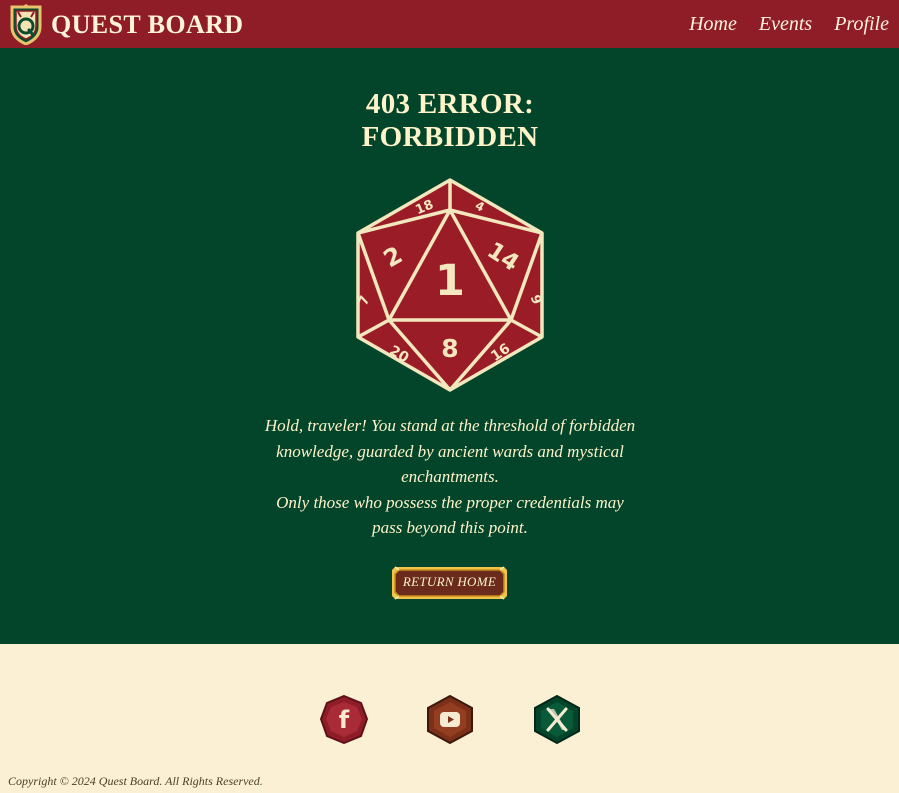 The image size is (899, 793). I want to click on return-home-label: Return Home, so click(449, 581).